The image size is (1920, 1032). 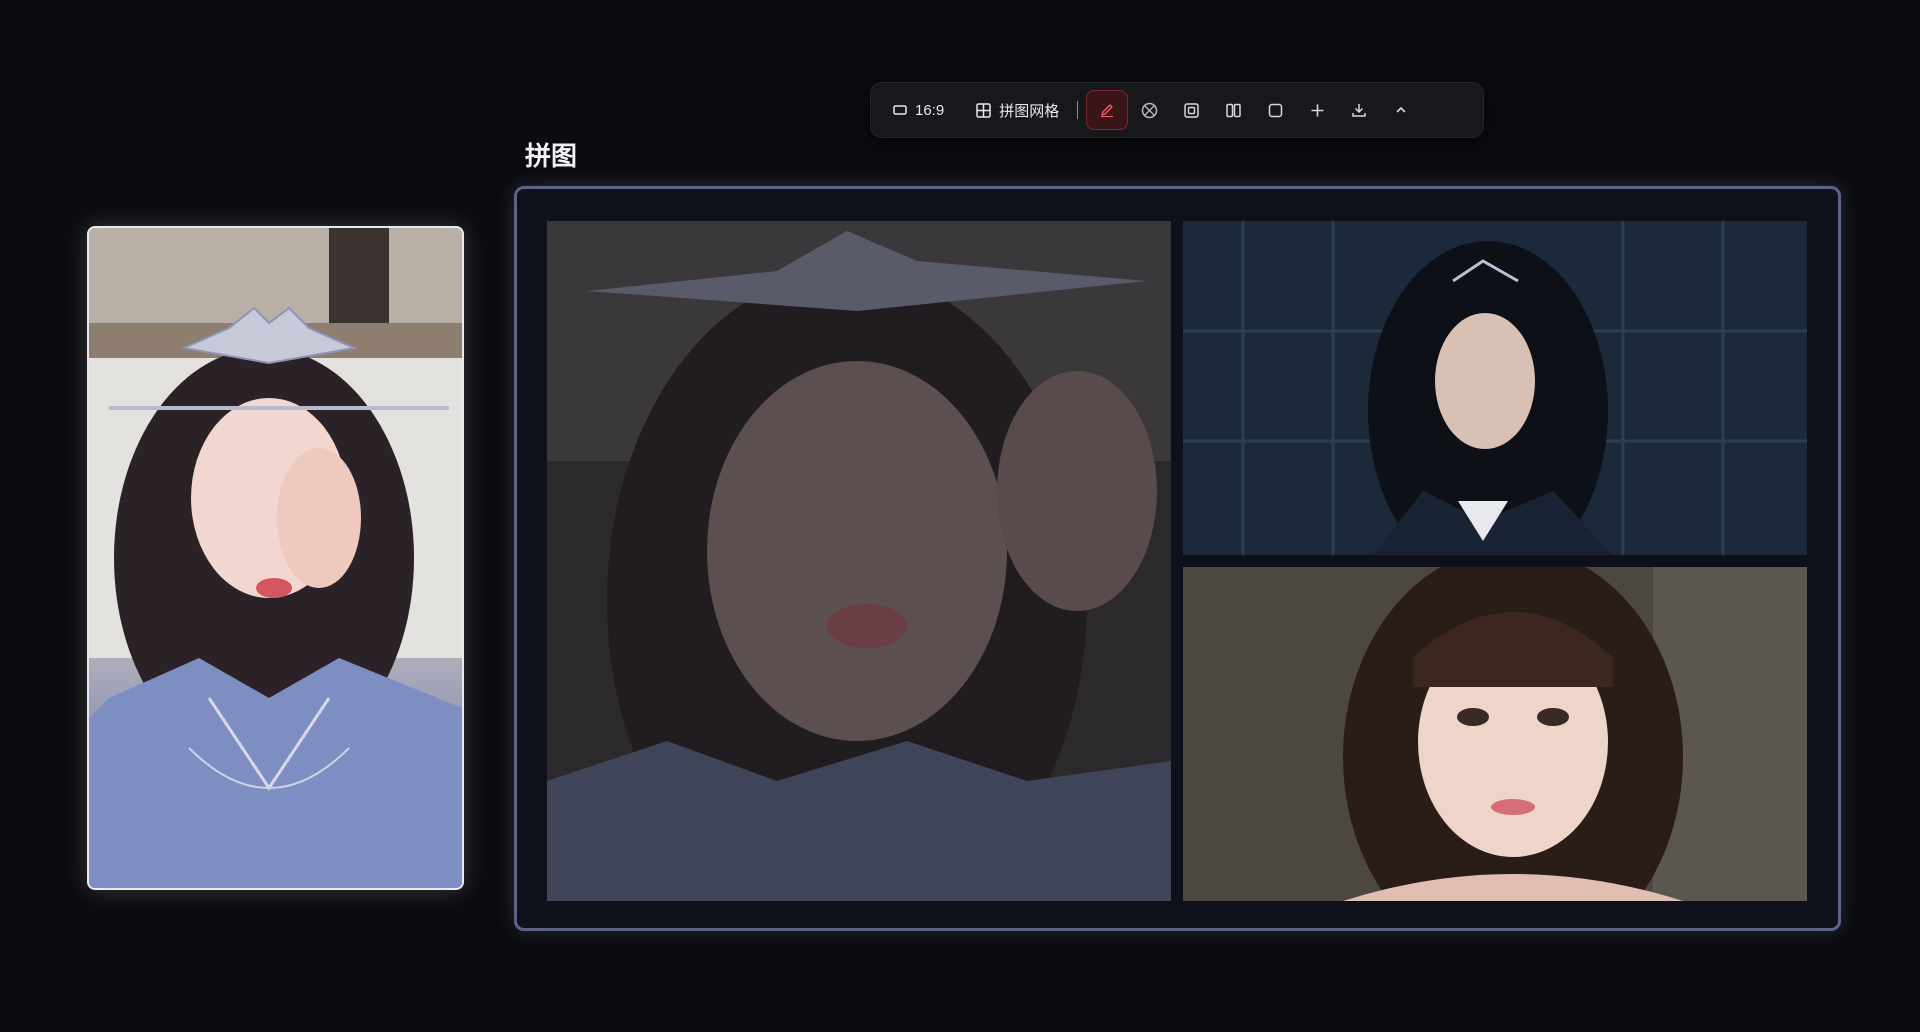 I want to click on collage-image-top-right, so click(x=1495, y=388).